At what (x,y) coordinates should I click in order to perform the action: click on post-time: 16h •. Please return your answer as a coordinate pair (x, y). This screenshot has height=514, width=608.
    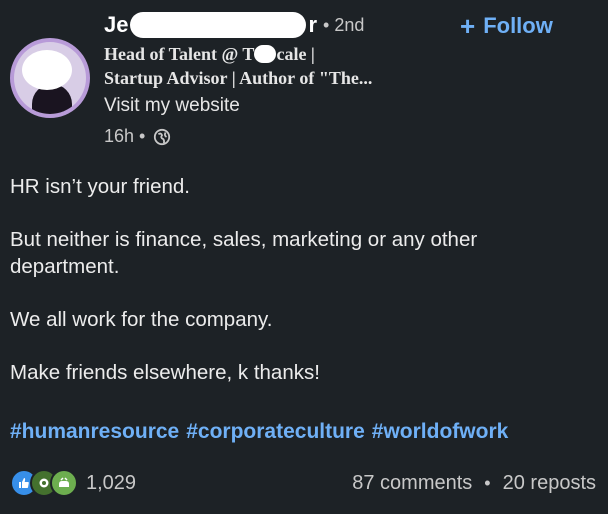
    Looking at the image, I should click on (125, 136).